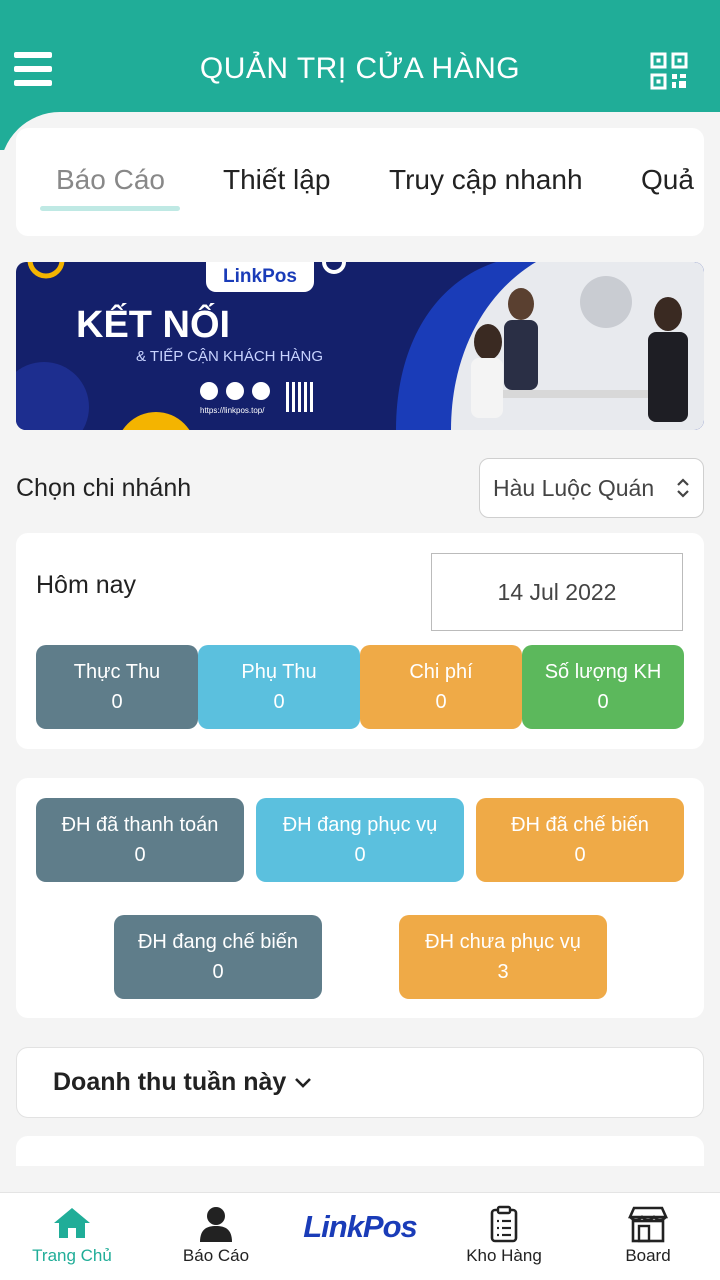 Image resolution: width=720 pixels, height=1280 pixels. I want to click on date-picker: 14 Jul 2022, so click(557, 592).